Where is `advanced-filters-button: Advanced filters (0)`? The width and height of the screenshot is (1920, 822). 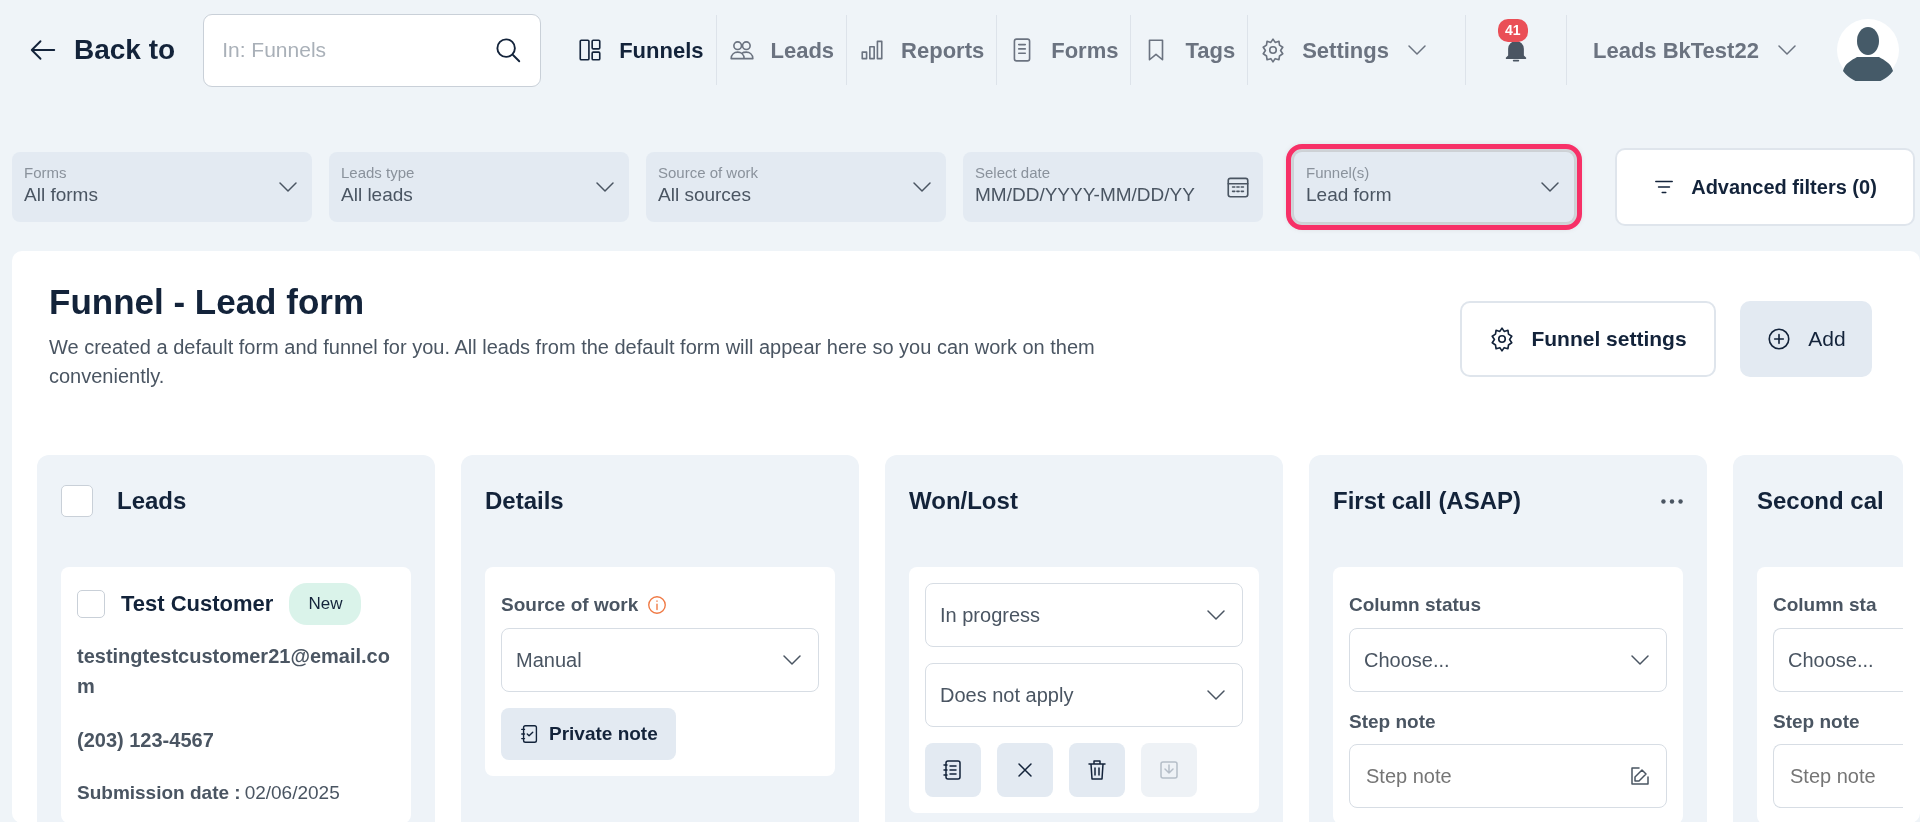
advanced-filters-button: Advanced filters (0) is located at coordinates (1765, 187).